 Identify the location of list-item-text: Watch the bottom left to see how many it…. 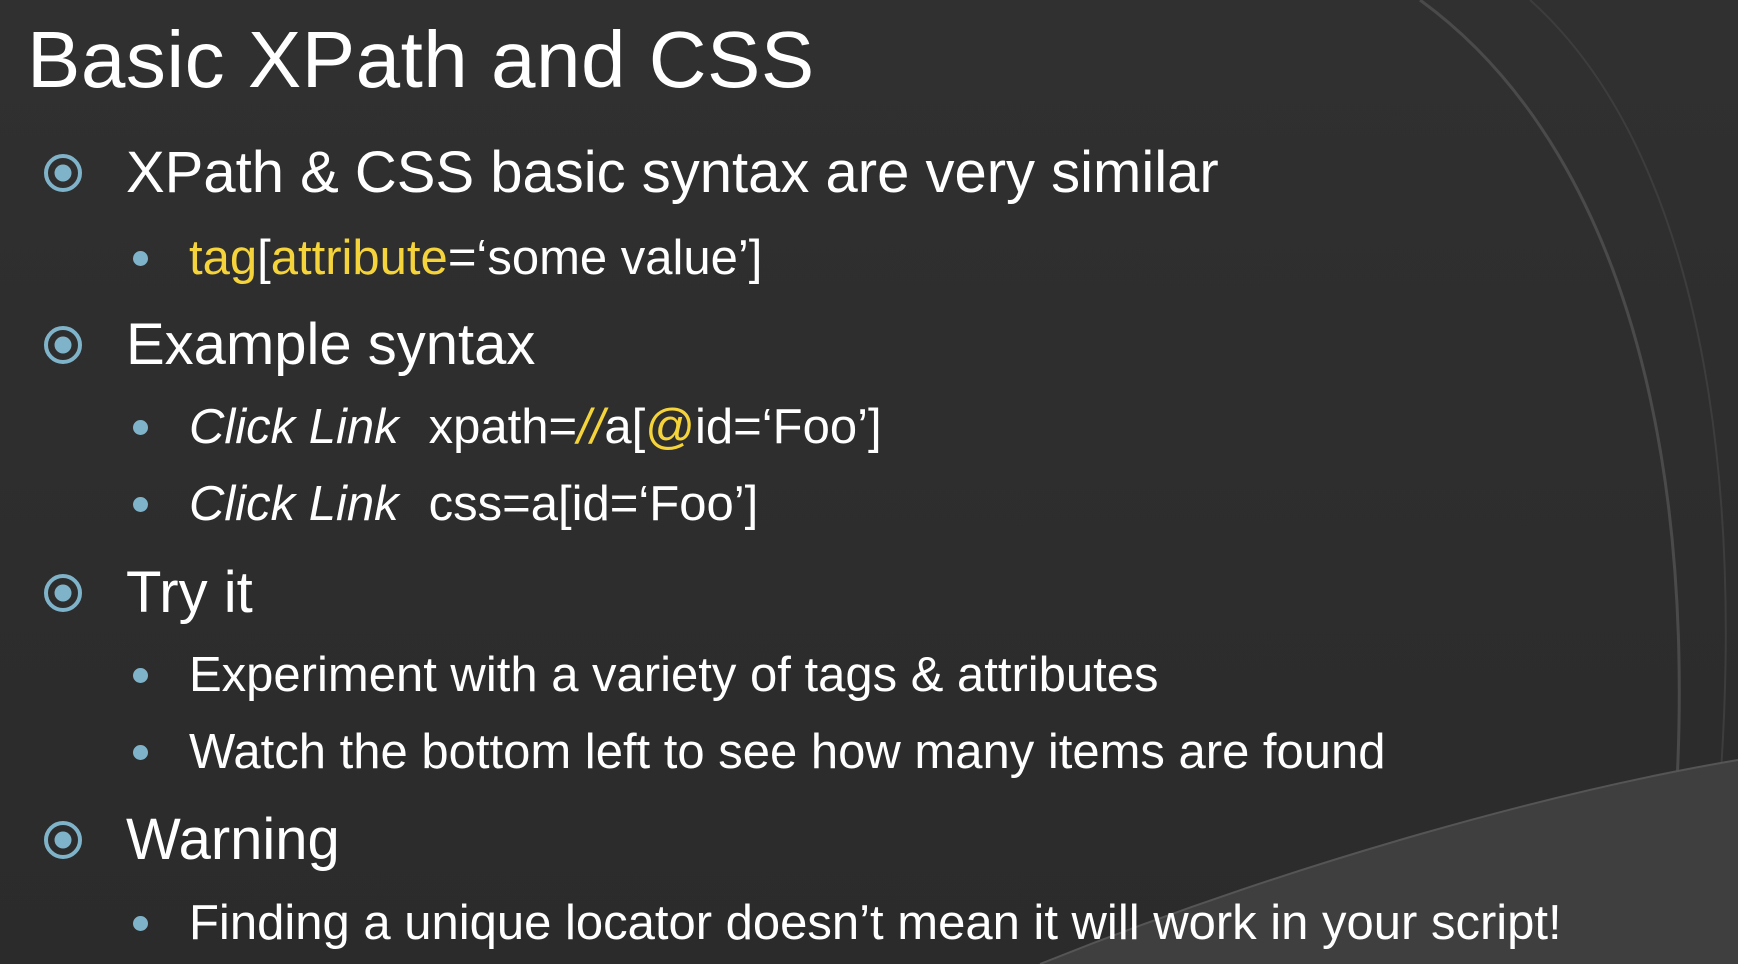
(787, 752).